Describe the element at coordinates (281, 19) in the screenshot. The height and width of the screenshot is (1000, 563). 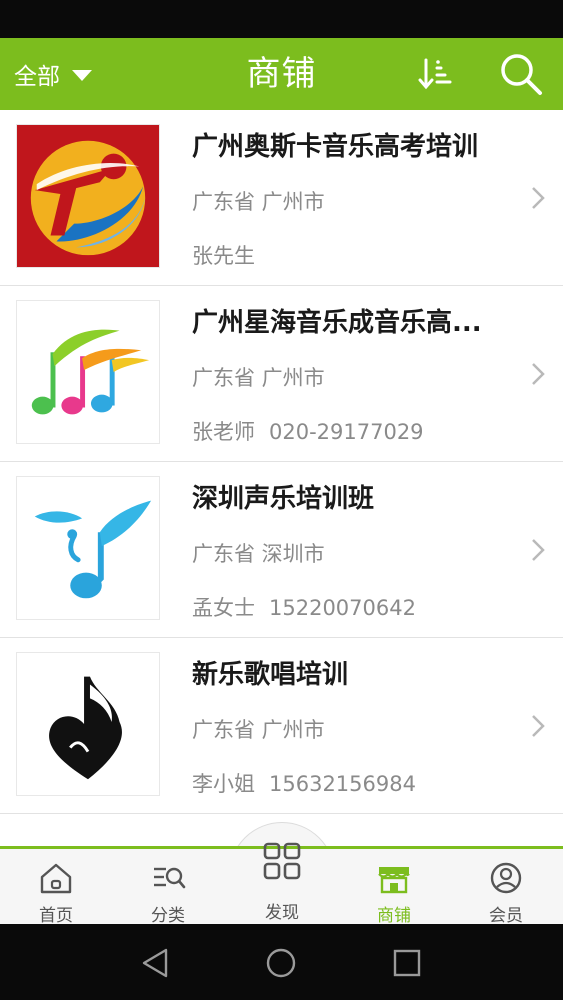
I see `status-bar` at that location.